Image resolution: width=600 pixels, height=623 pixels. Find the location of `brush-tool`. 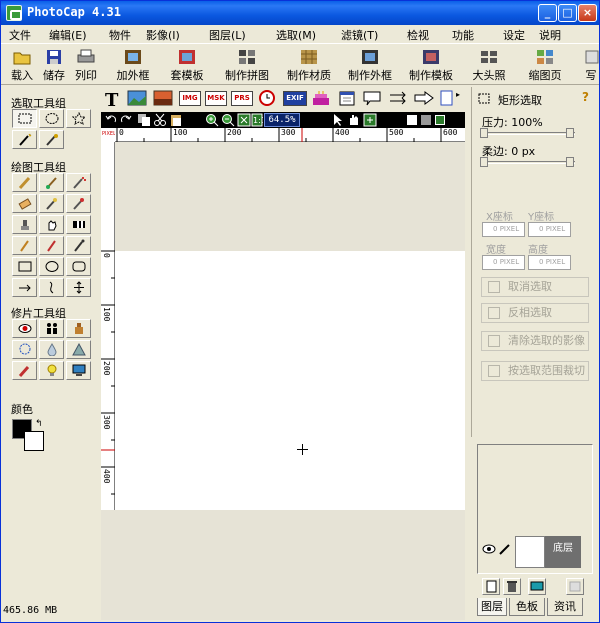

brush-tool is located at coordinates (51, 182).